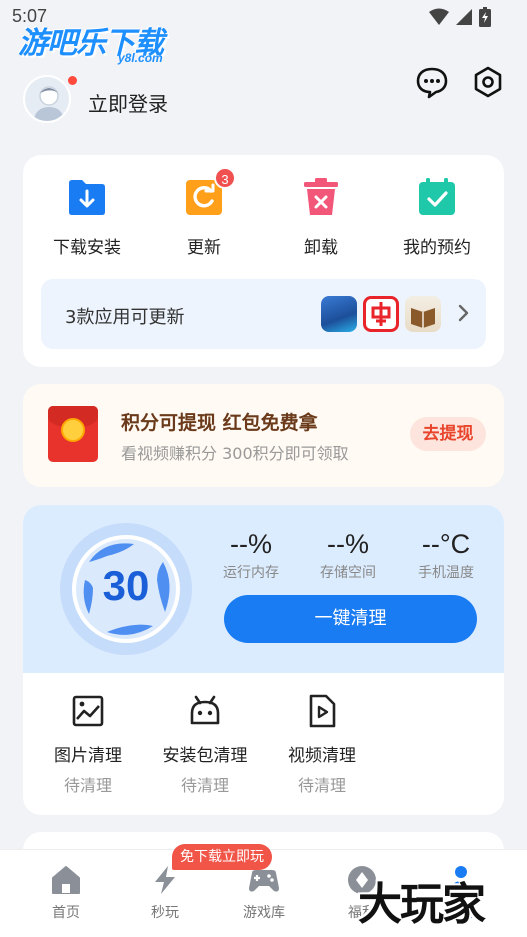 This screenshot has width=527, height=937. What do you see at coordinates (49, 103) in the screenshot?
I see `avatar-person-icon` at bounding box center [49, 103].